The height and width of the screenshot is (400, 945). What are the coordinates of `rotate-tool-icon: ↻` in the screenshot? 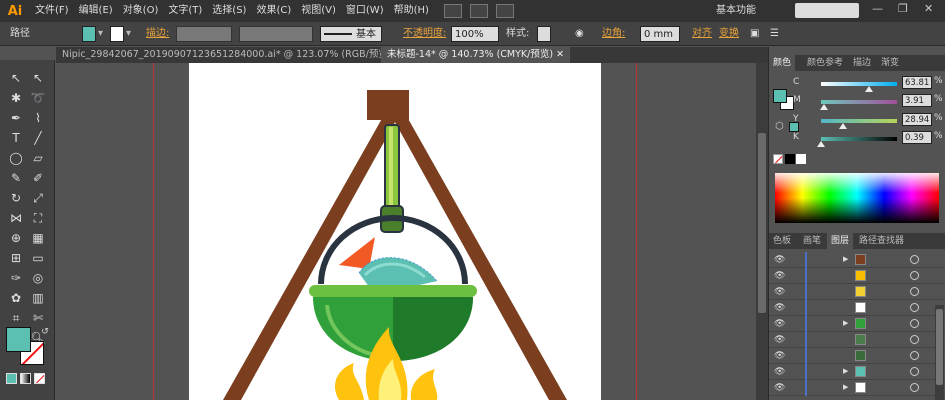 It's located at (16, 198).